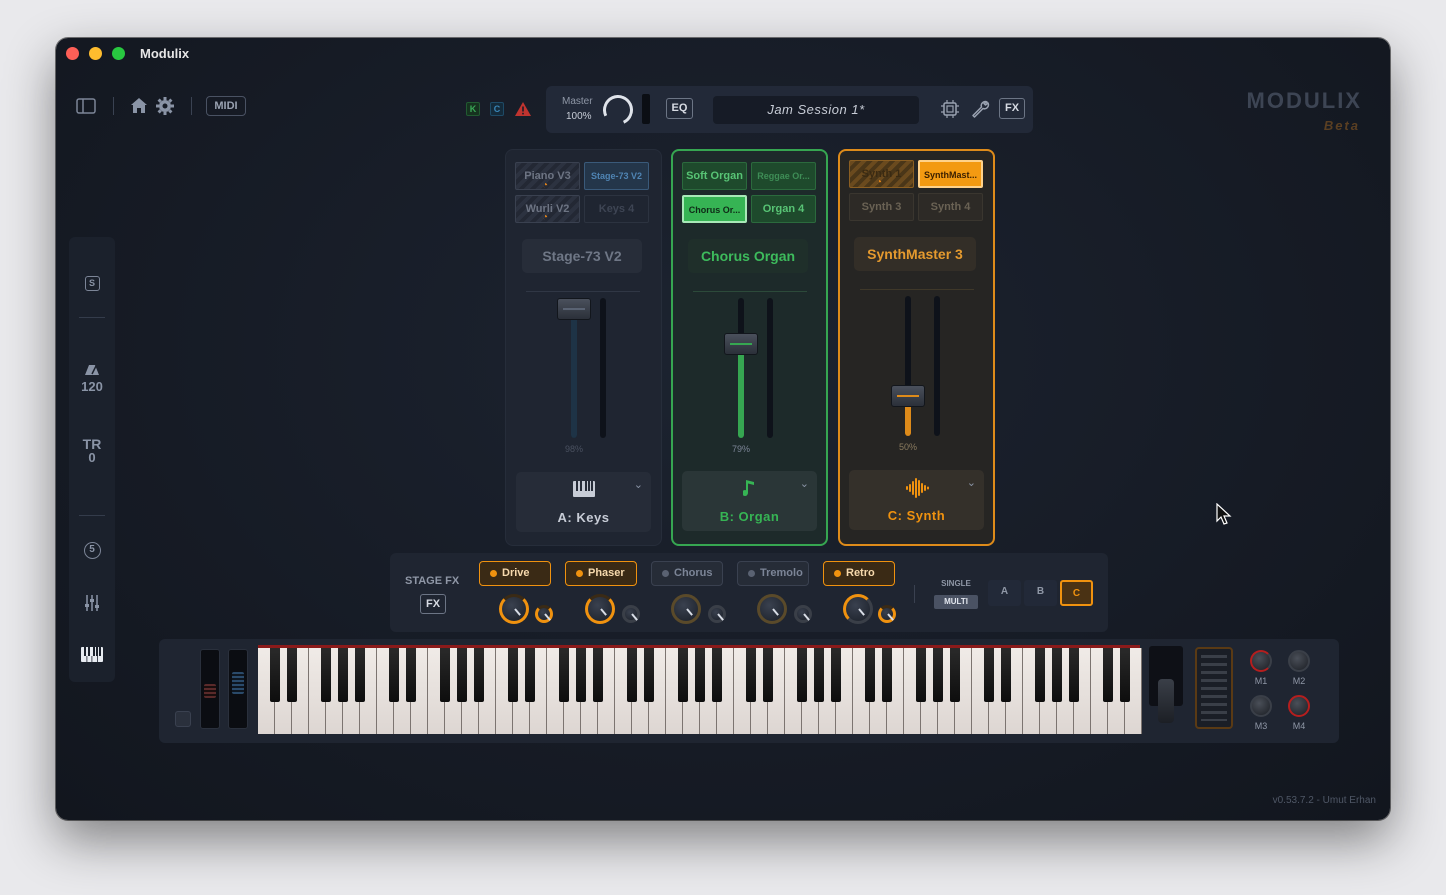 The image size is (1446, 895). Describe the element at coordinates (616, 176) in the screenshot. I see `preset-a-2: Stage-73 V2` at that location.